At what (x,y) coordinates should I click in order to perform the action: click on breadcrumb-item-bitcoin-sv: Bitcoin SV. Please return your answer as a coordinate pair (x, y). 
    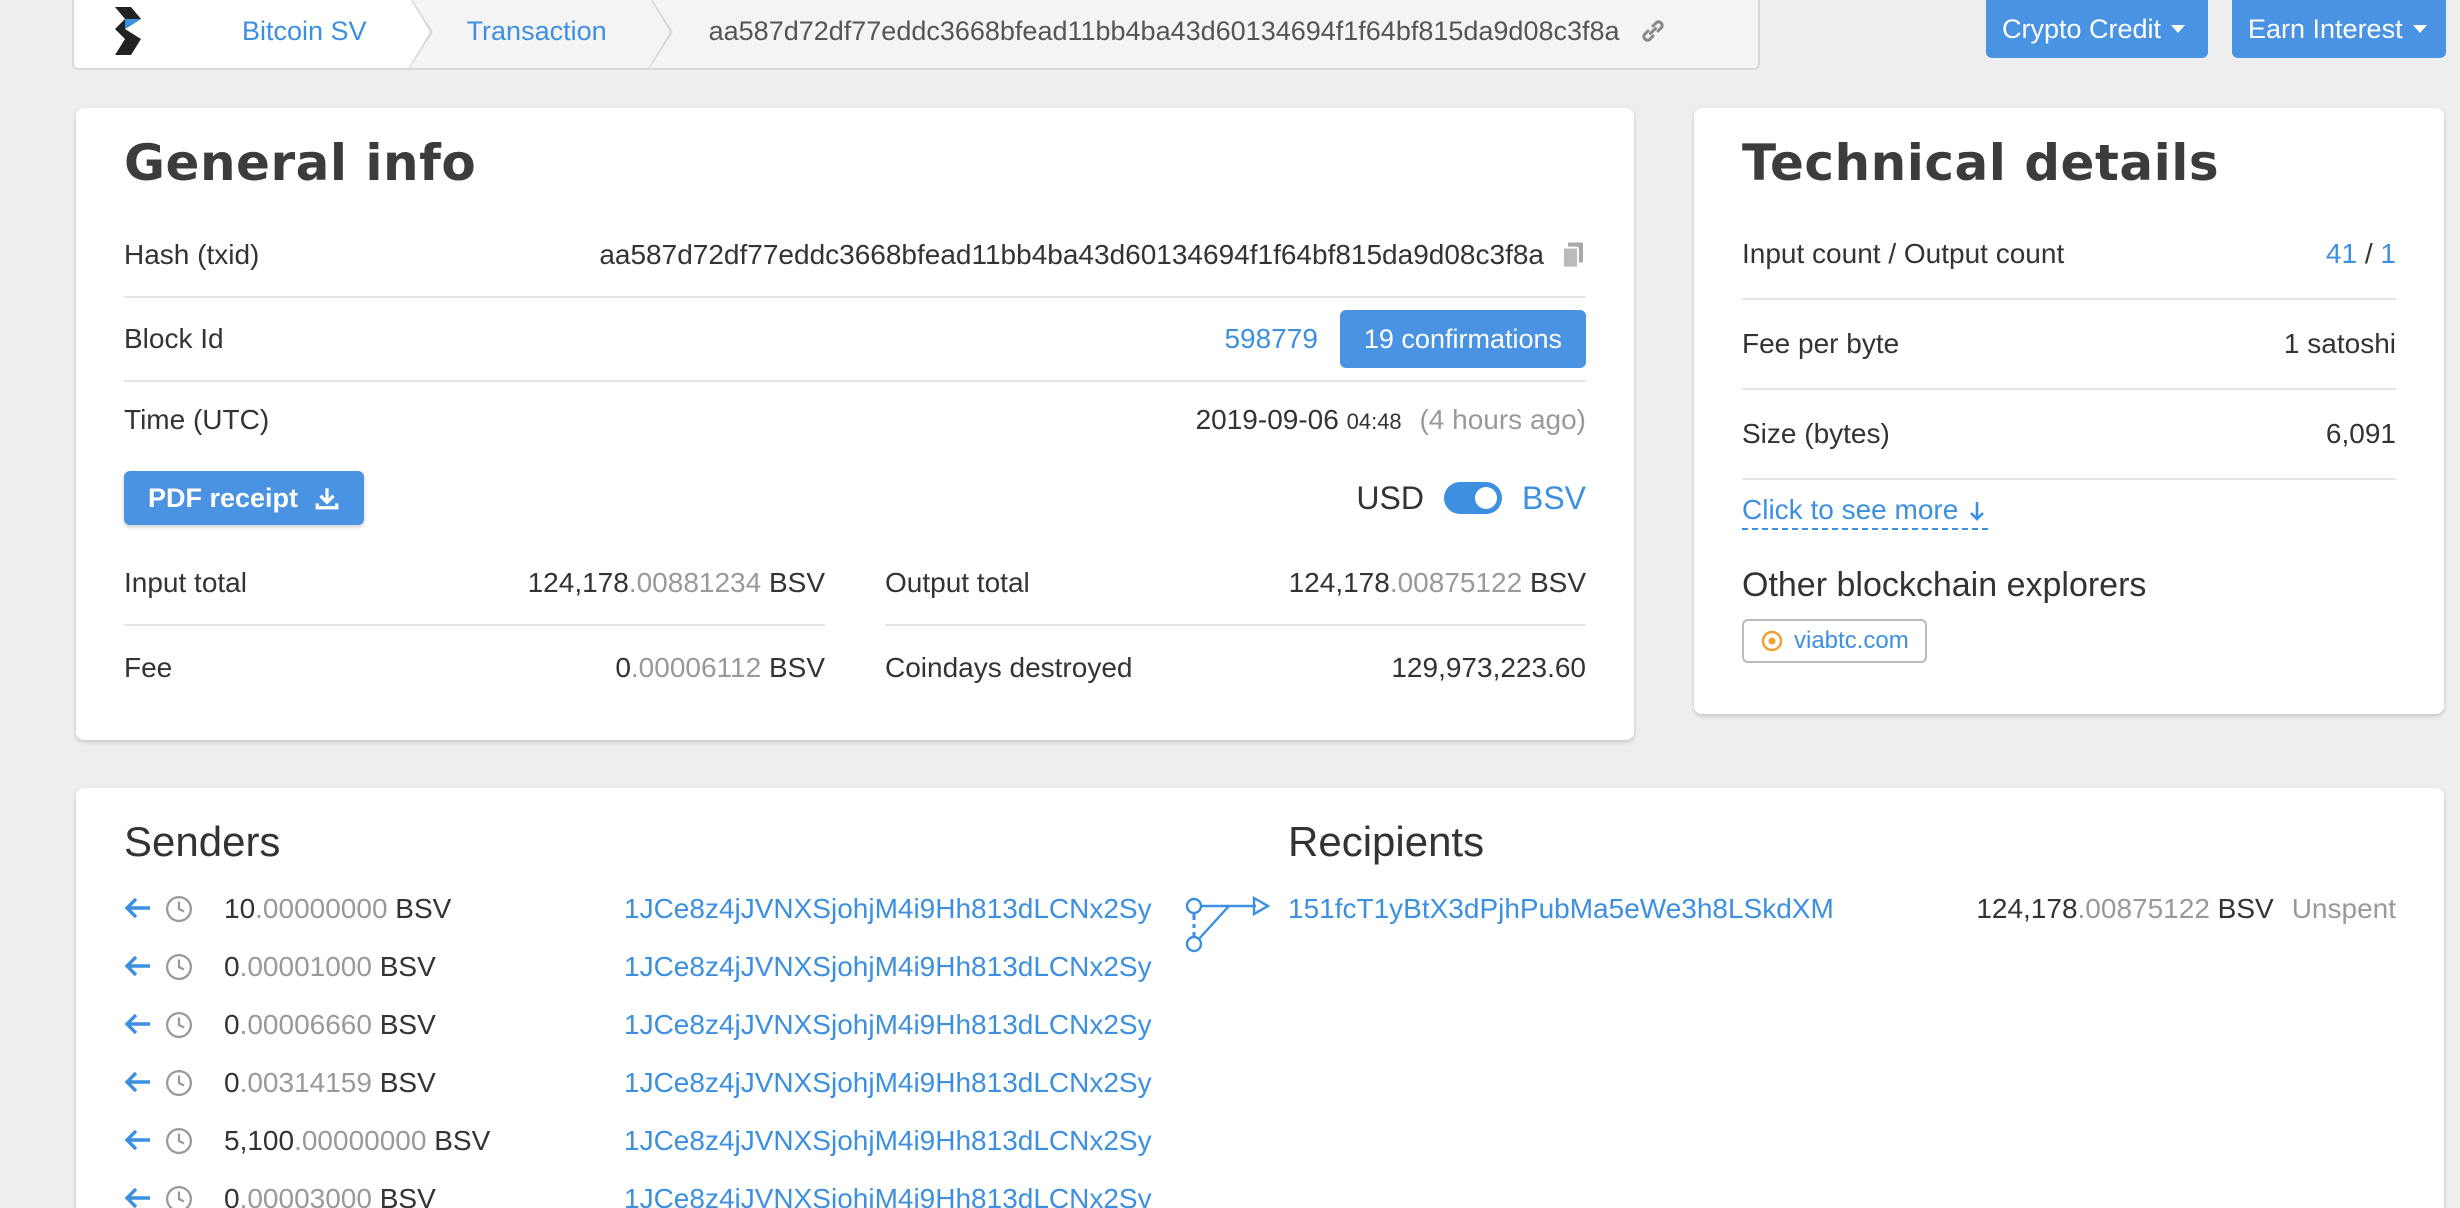
    Looking at the image, I should click on (307, 34).